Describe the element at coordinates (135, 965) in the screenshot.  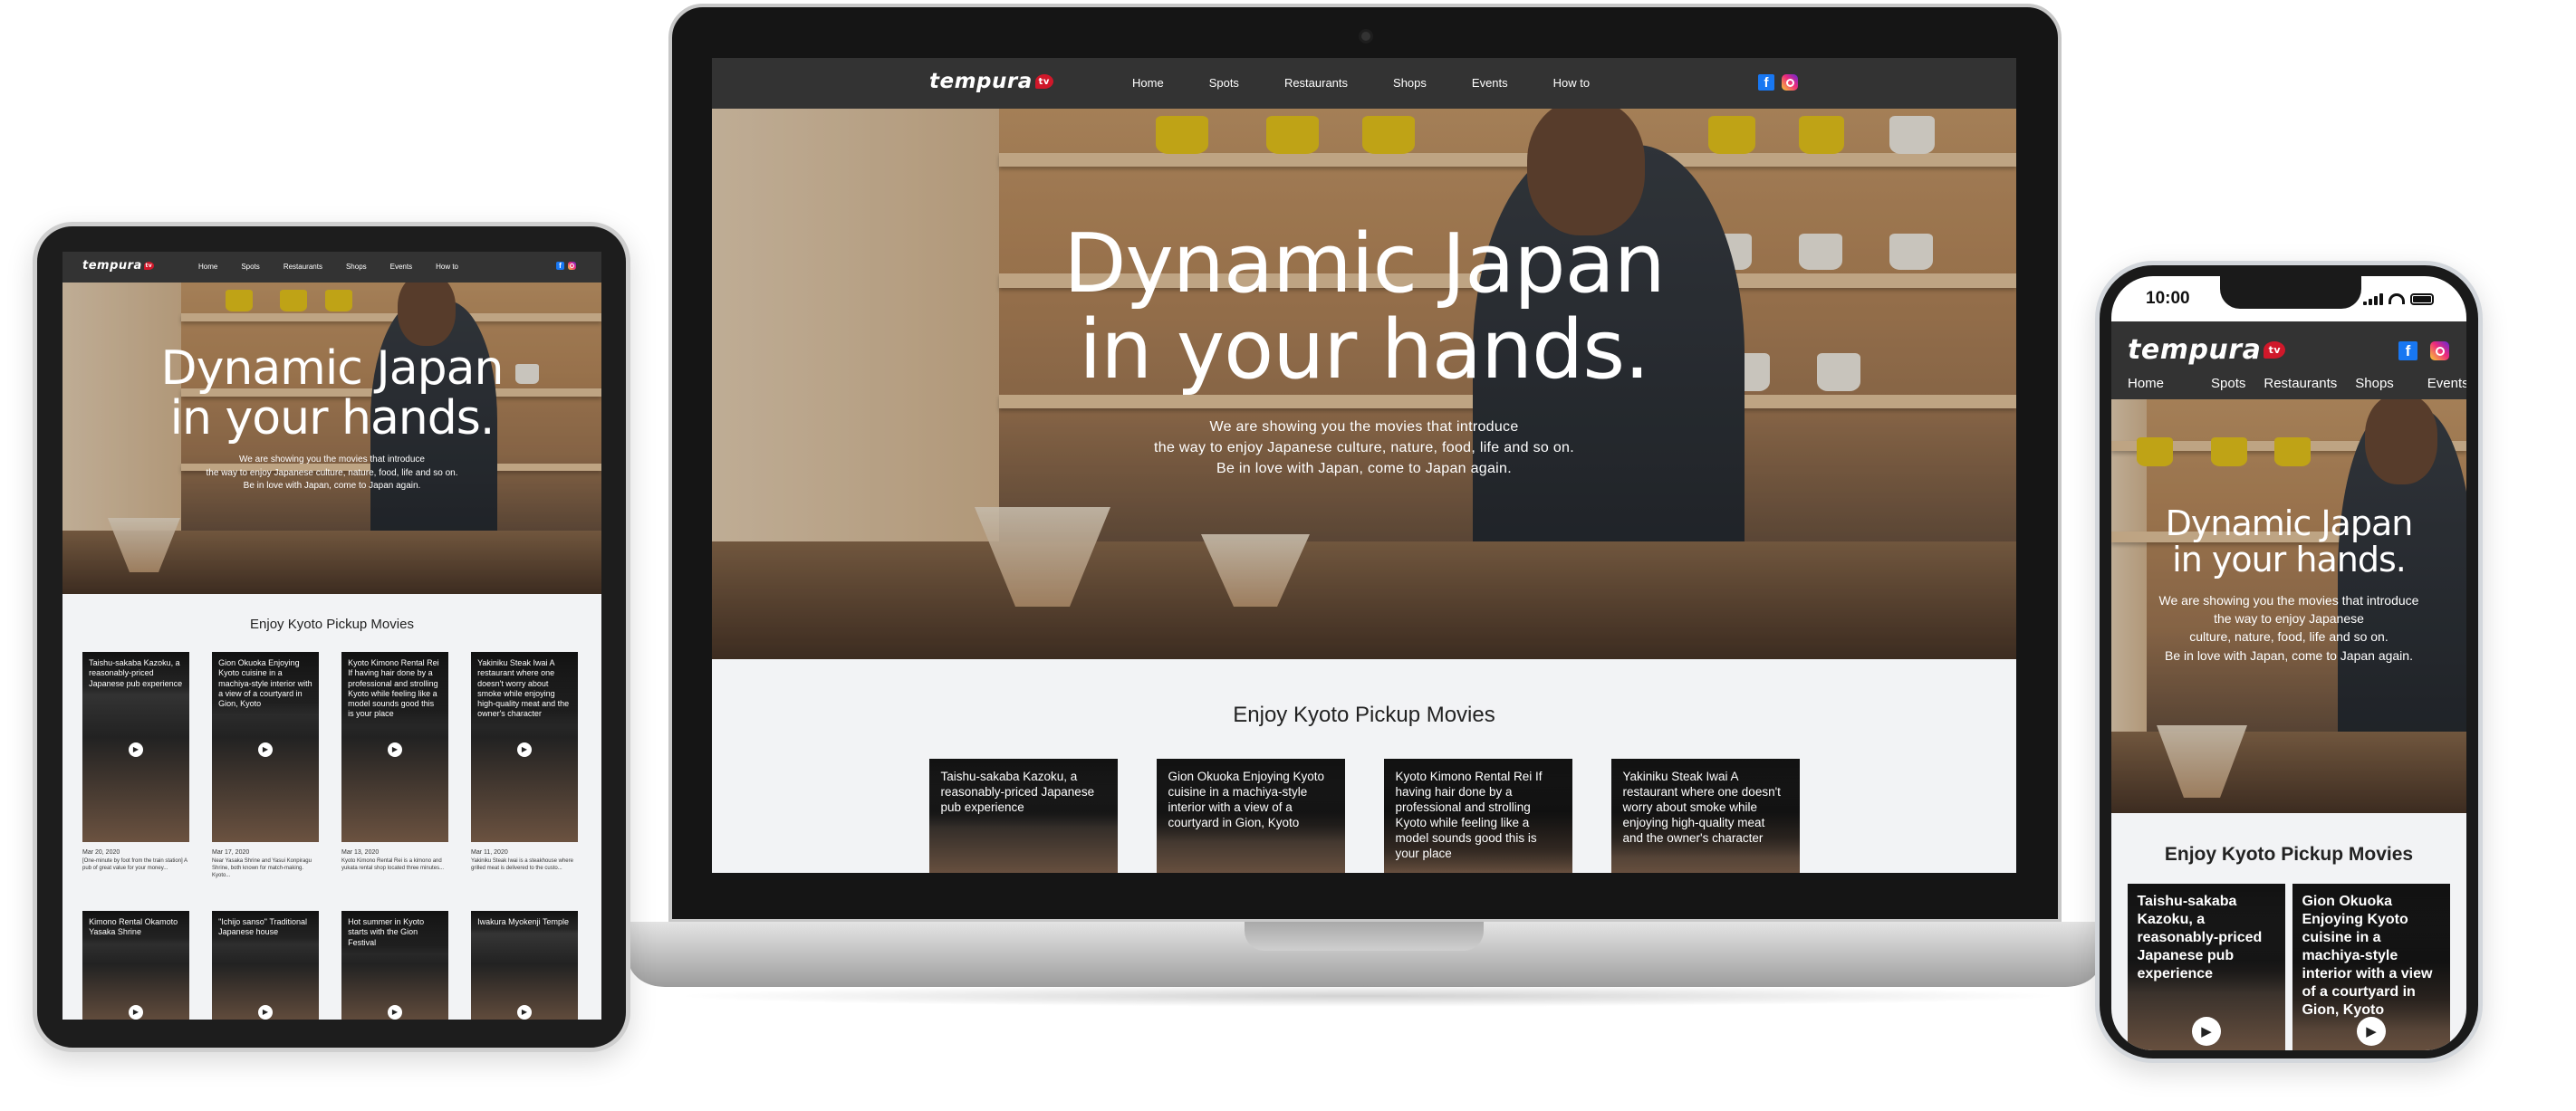
I see `movie-card: Kimono Rental Okamoto Yasaka Shrine ▶` at that location.